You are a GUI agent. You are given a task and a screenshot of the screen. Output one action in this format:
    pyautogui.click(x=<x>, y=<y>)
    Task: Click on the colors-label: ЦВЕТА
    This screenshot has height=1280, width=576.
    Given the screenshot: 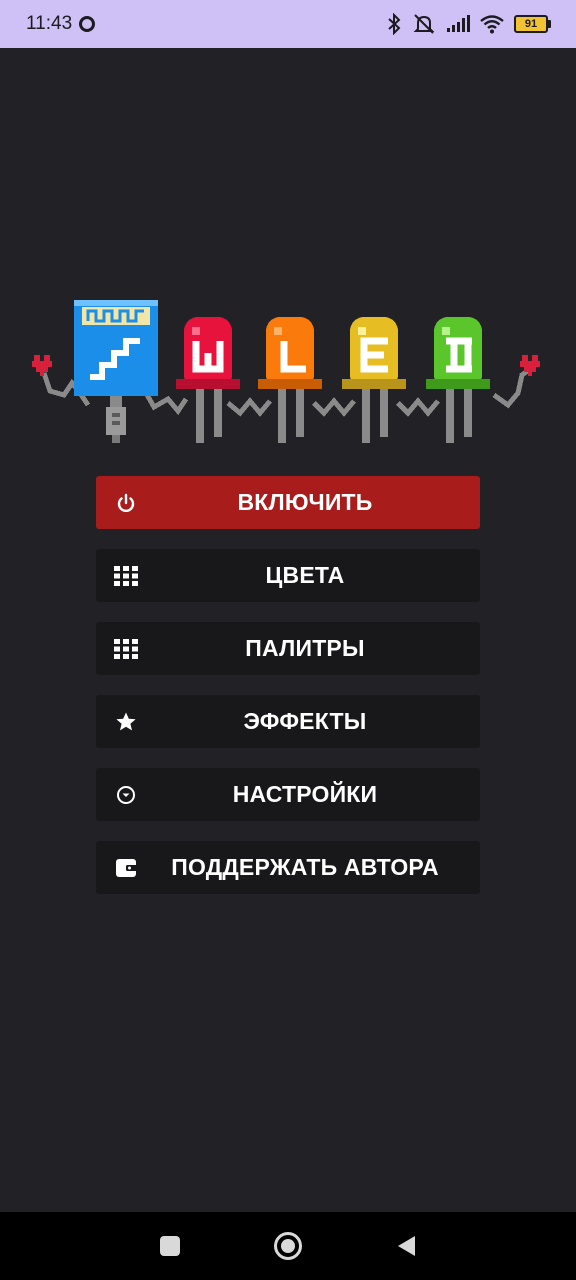 What is the action you would take?
    pyautogui.click(x=305, y=575)
    